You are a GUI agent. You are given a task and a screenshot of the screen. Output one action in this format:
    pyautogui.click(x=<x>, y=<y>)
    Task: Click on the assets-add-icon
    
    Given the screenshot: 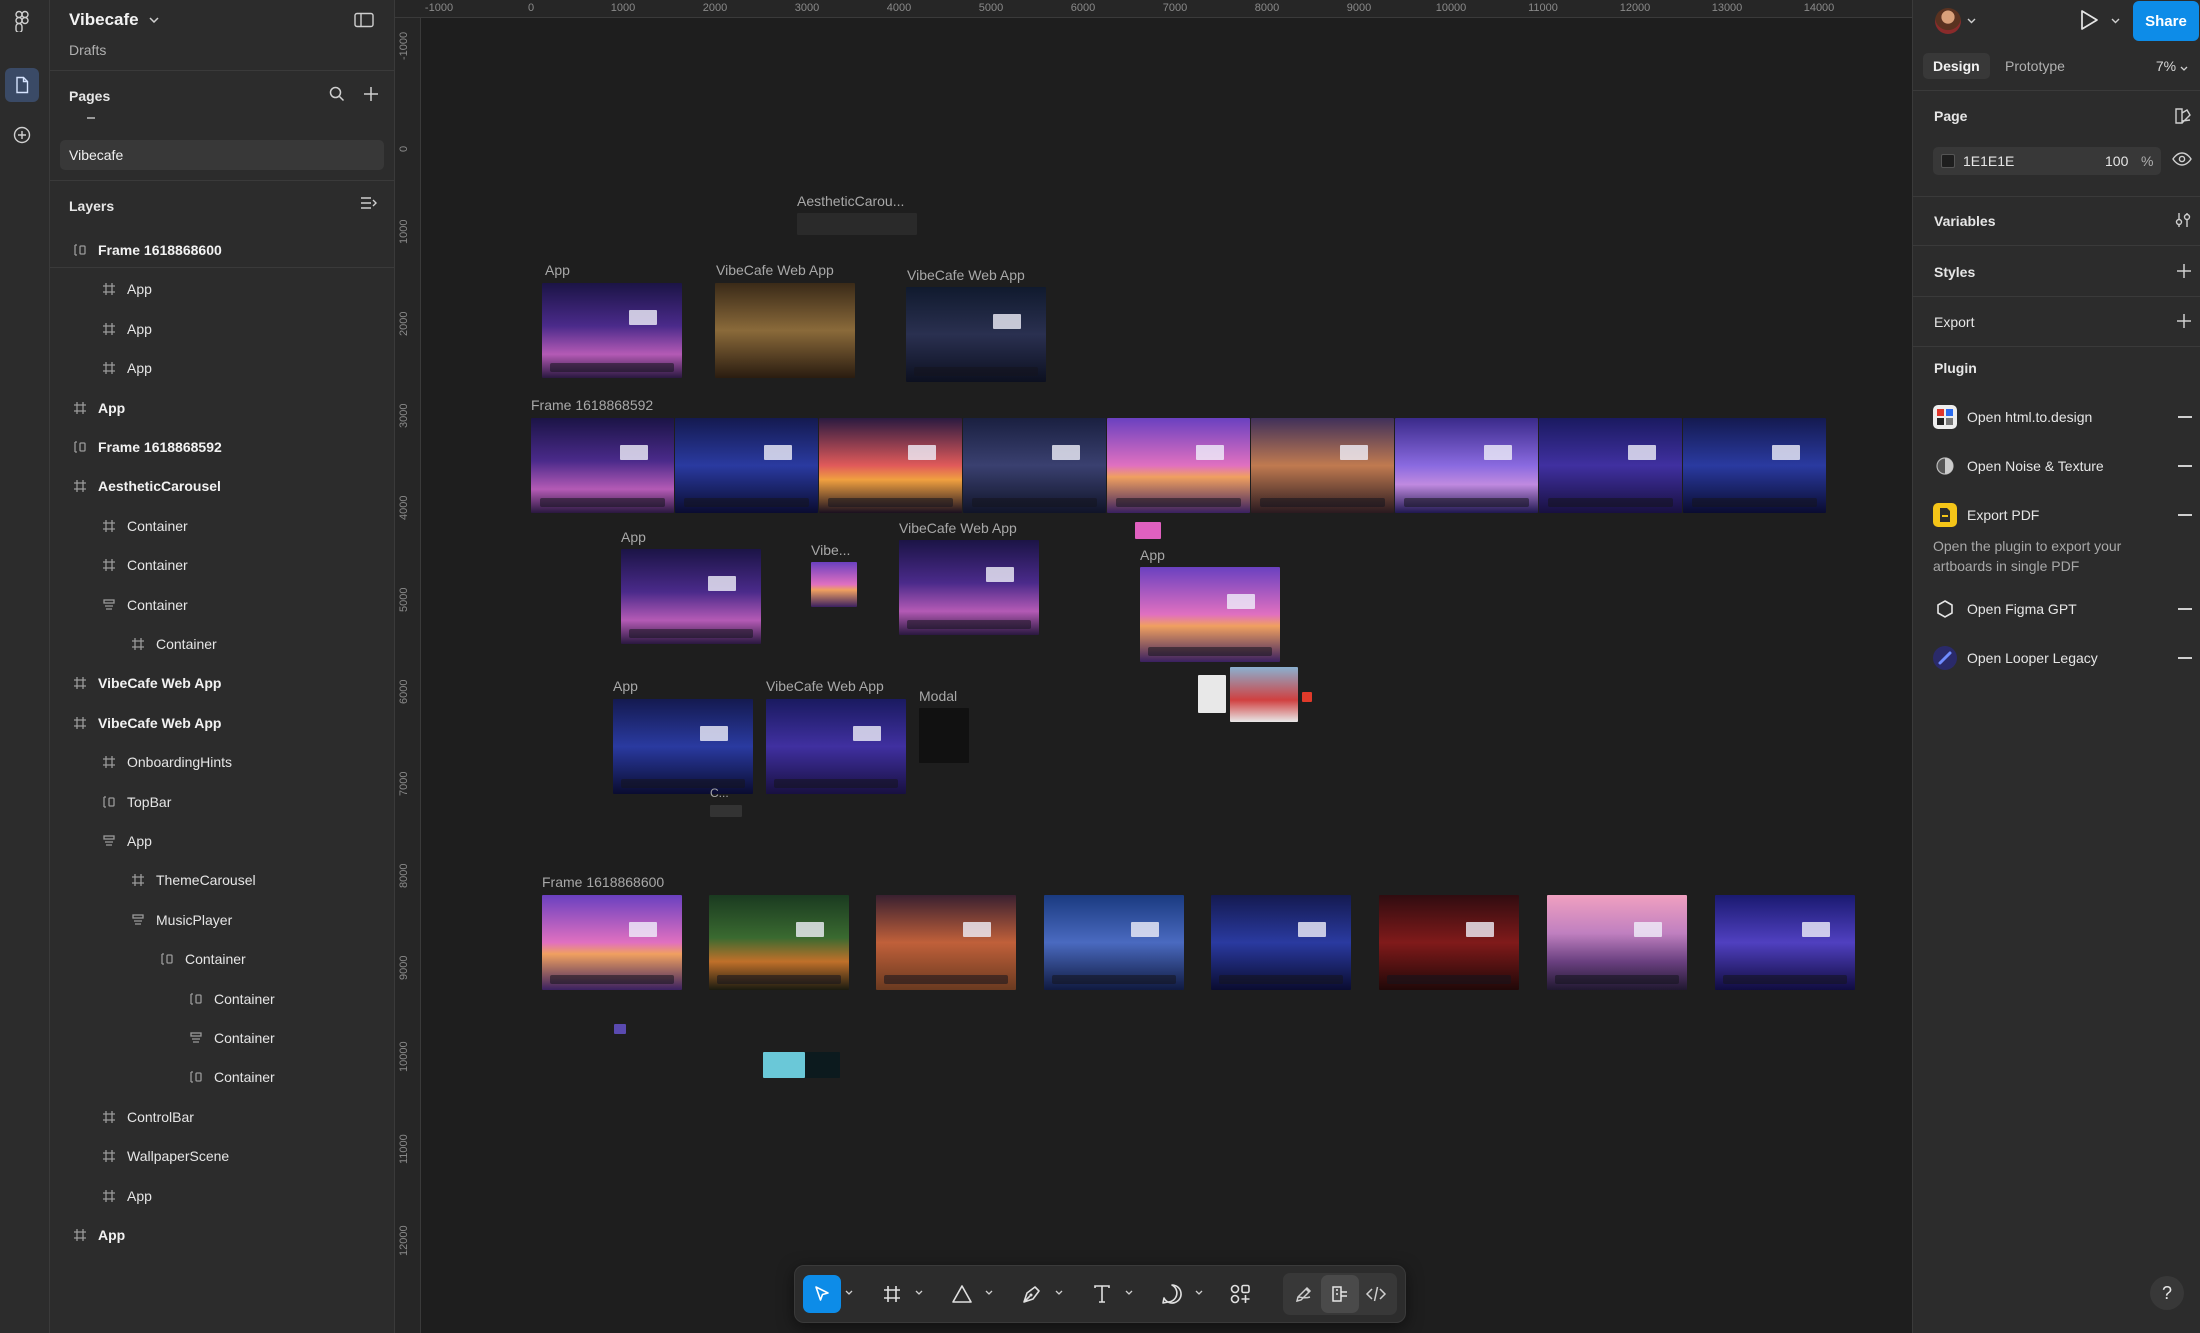 What is the action you would take?
    pyautogui.click(x=22, y=135)
    